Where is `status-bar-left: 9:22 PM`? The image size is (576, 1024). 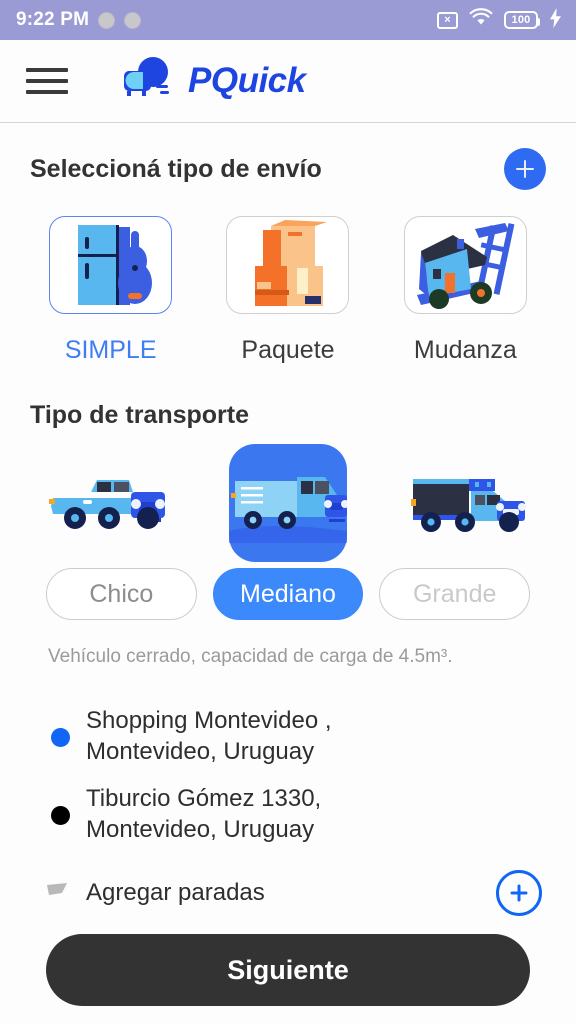 status-bar-left: 9:22 PM is located at coordinates (79, 20).